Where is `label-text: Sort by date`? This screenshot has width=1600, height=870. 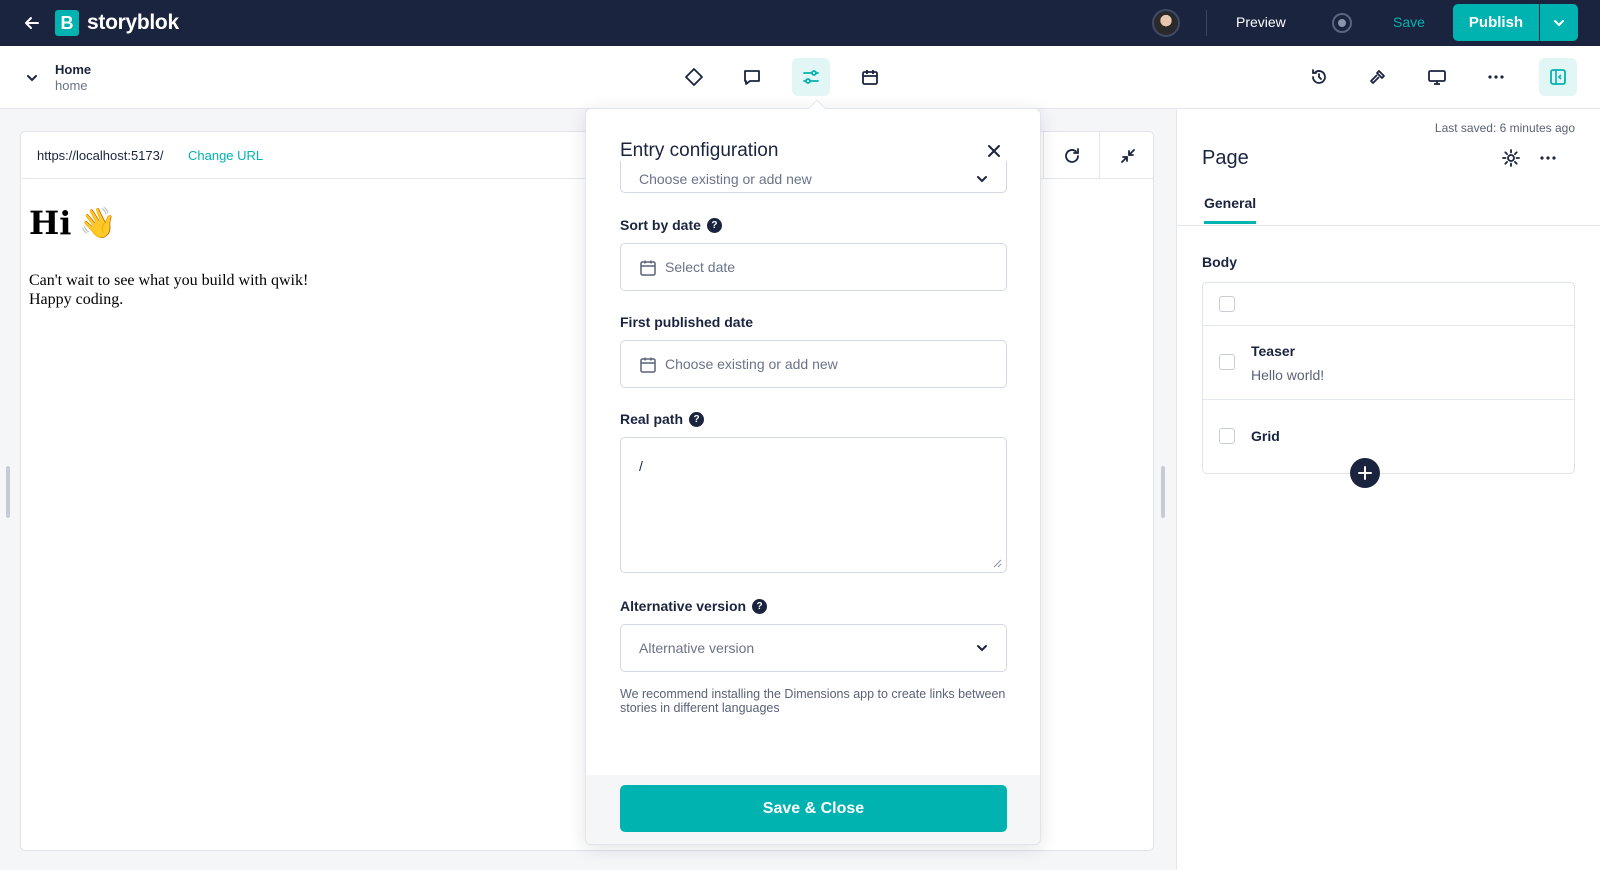 label-text: Sort by date is located at coordinates (660, 225).